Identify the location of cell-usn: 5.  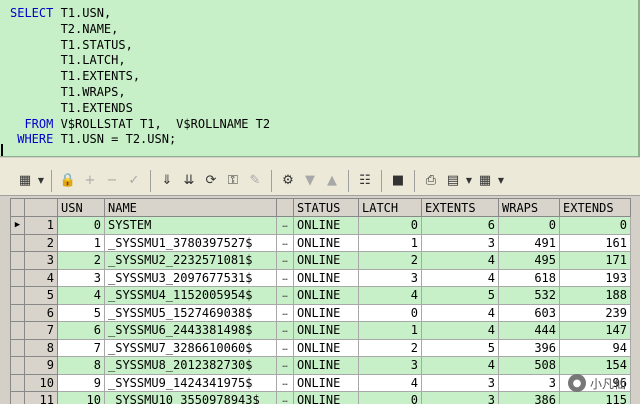
(81, 312).